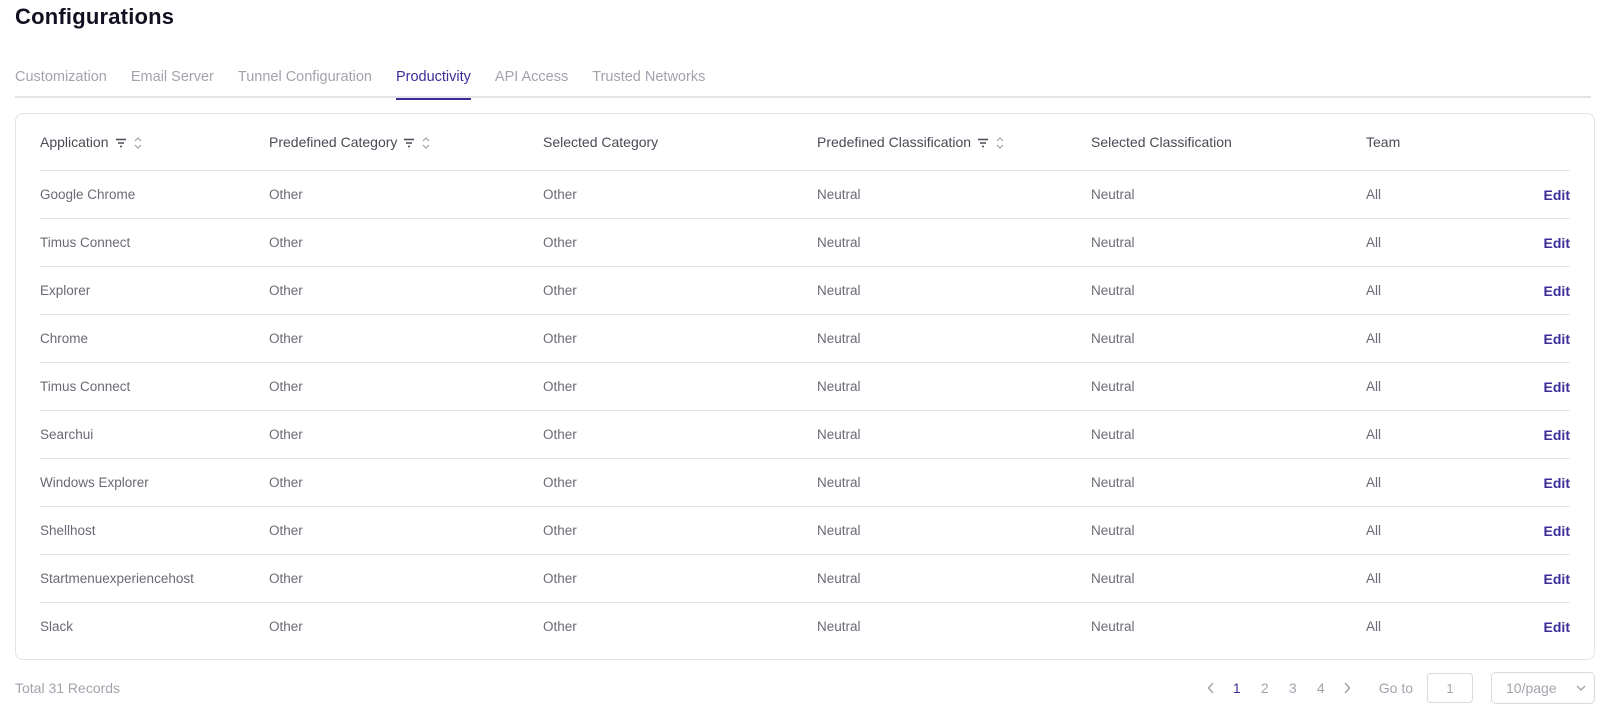  Describe the element at coordinates (1293, 688) in the screenshot. I see `page-number-3: 3` at that location.